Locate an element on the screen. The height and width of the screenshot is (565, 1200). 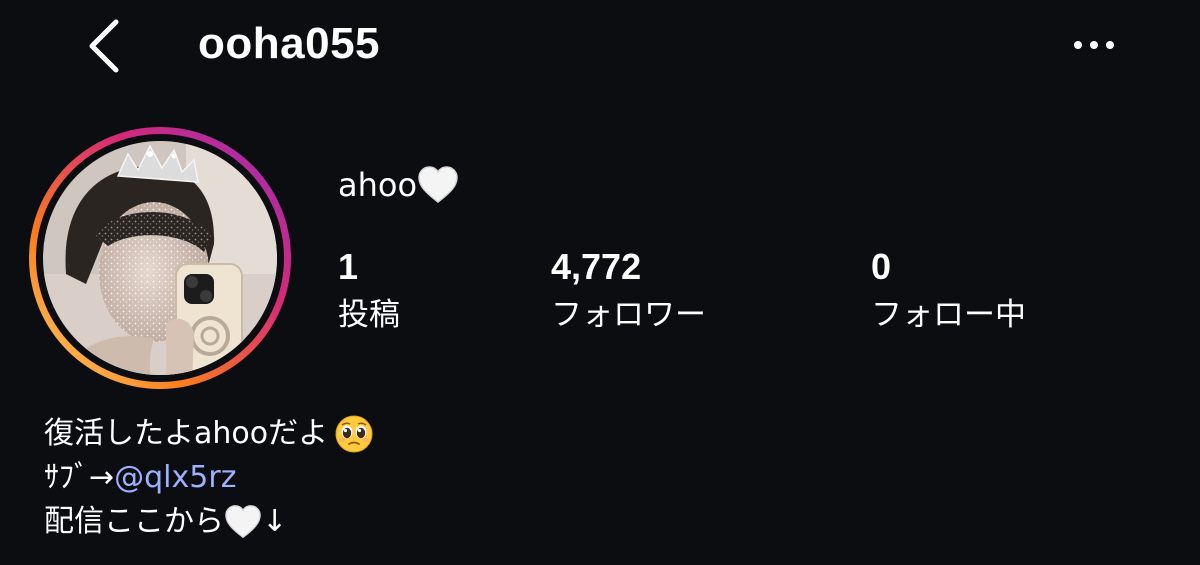
profile-avatar is located at coordinates (160, 258).